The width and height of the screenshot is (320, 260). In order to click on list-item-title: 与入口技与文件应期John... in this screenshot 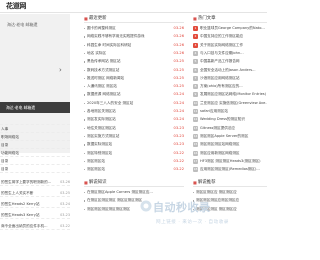, I will do `click(222, 53)`.